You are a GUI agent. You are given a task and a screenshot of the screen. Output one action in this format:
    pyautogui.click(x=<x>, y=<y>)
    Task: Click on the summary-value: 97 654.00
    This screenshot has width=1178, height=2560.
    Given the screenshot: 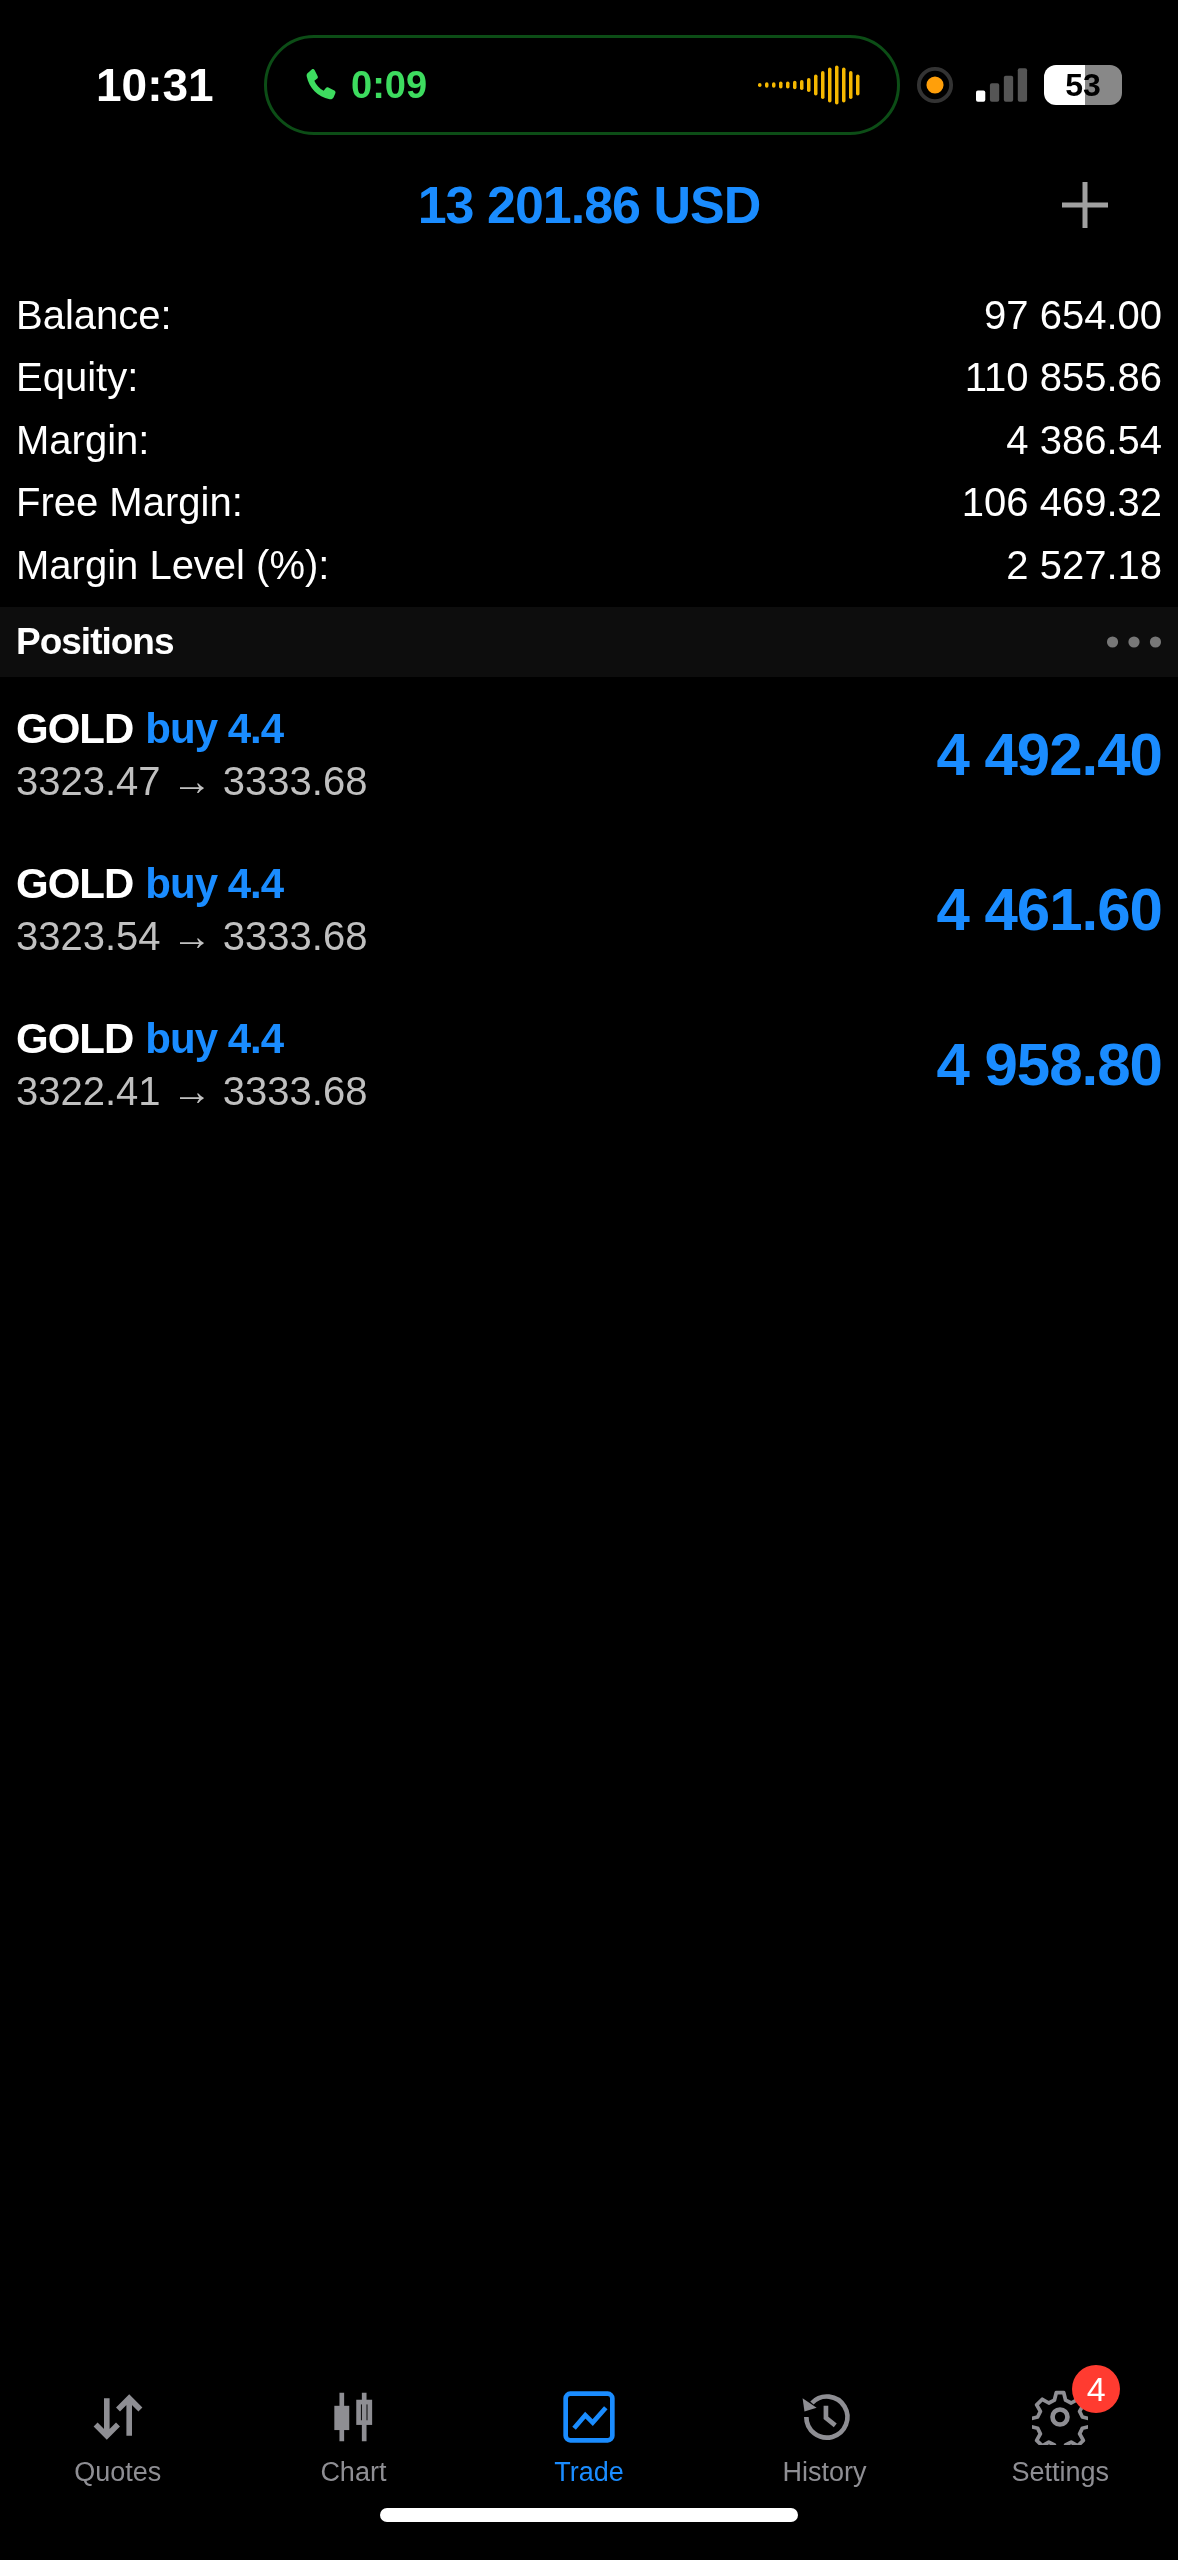 What is the action you would take?
    pyautogui.click(x=1073, y=315)
    